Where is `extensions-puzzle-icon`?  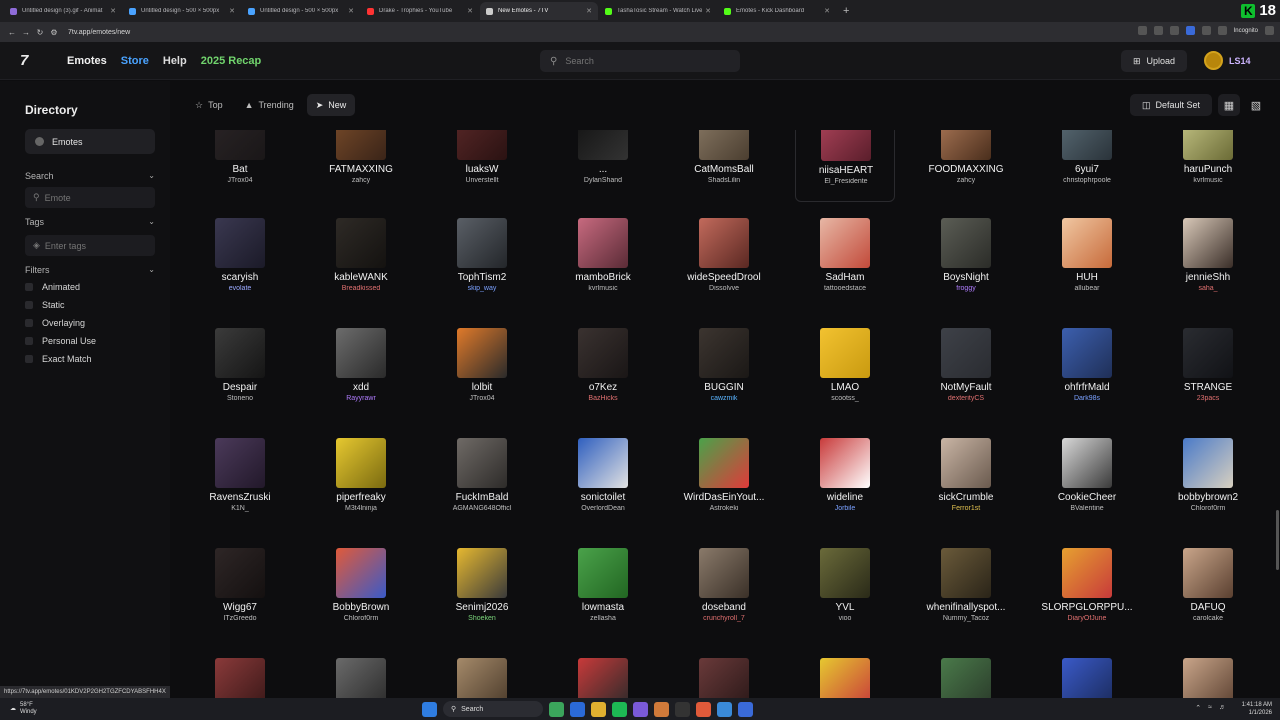 extensions-puzzle-icon is located at coordinates (1206, 30).